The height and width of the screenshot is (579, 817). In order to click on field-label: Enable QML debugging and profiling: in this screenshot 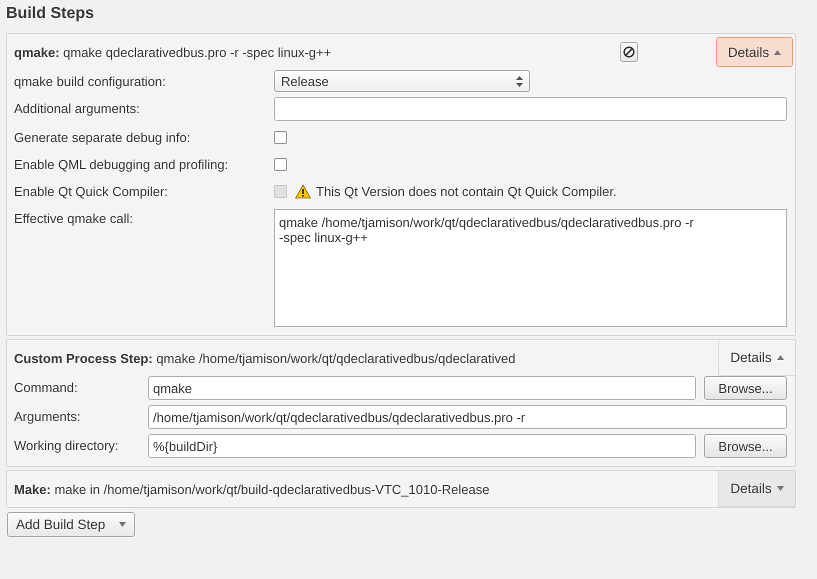, I will do `click(122, 164)`.